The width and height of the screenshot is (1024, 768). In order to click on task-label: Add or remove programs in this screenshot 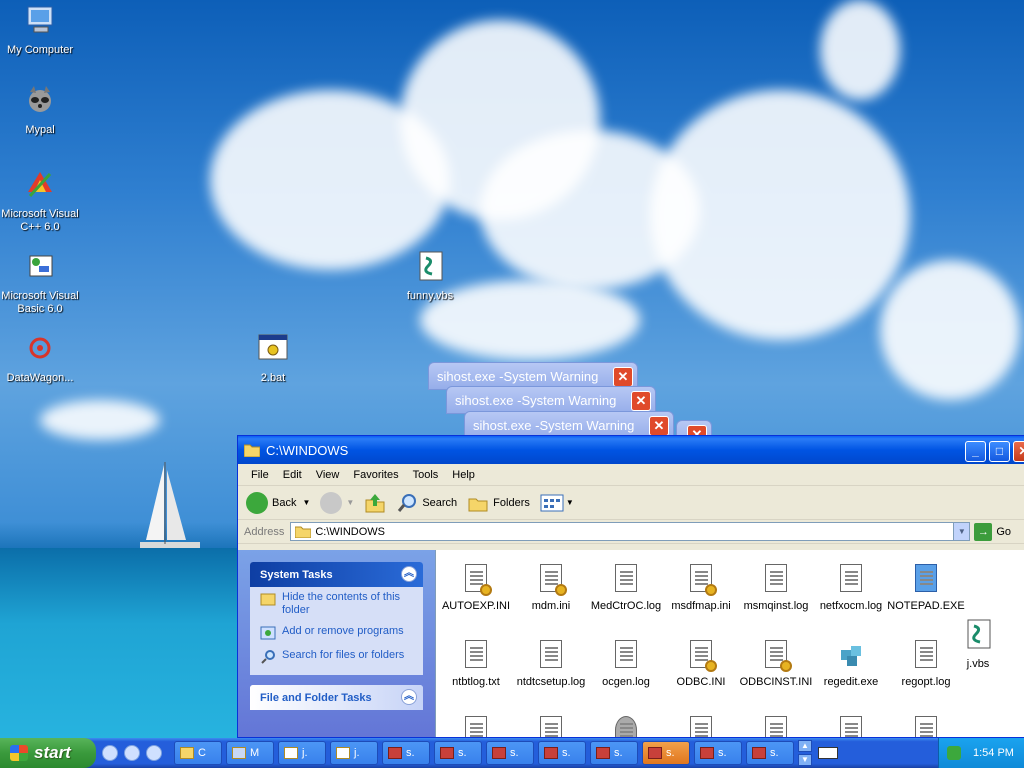, I will do `click(343, 631)`.